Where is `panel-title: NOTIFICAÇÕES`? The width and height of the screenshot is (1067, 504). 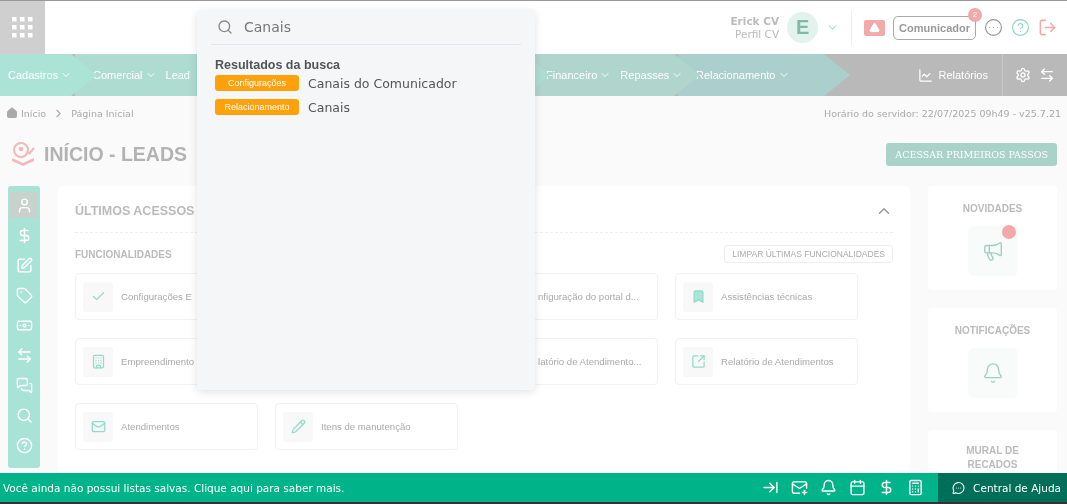
panel-title: NOTIFICAÇÕES is located at coordinates (992, 330).